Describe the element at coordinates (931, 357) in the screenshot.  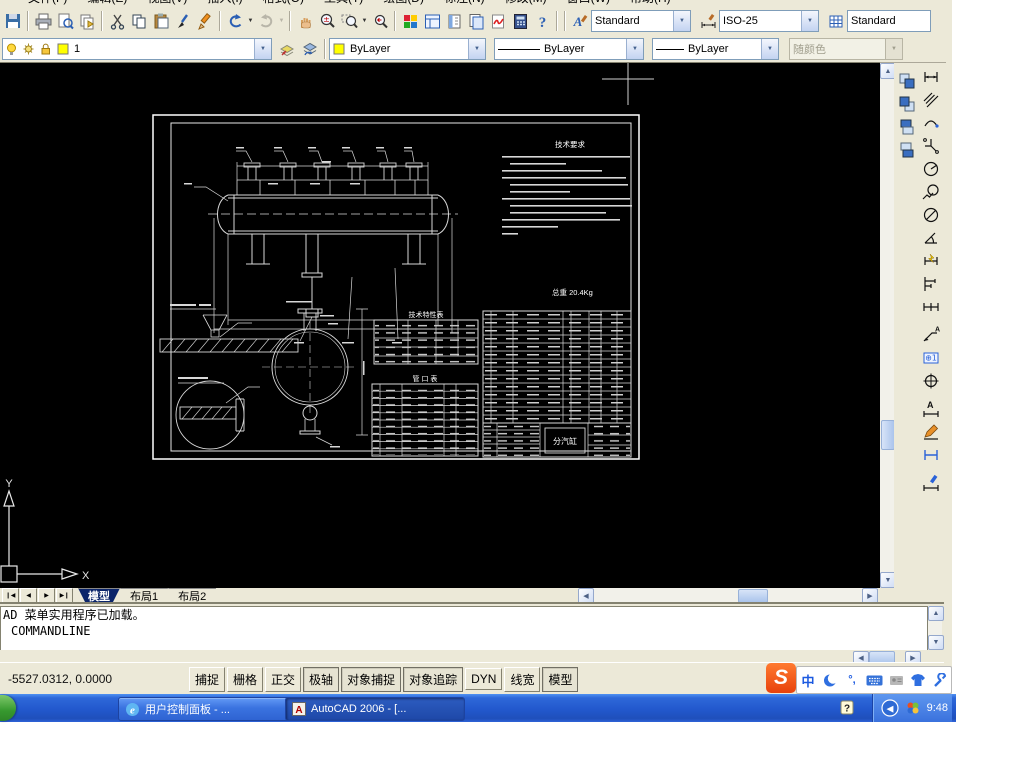
I see `tolerance-icon: ⊕1` at that location.